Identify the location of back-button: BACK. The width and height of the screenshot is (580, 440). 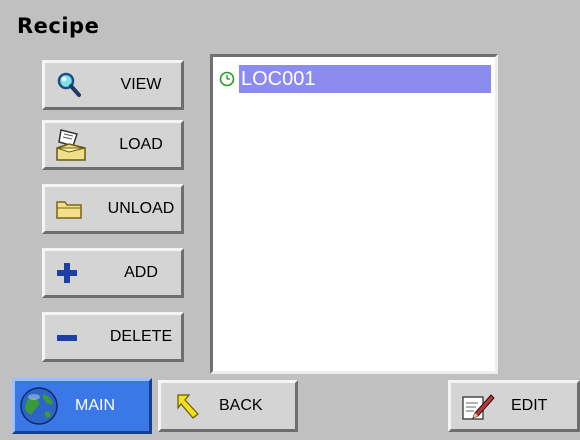
(228, 406).